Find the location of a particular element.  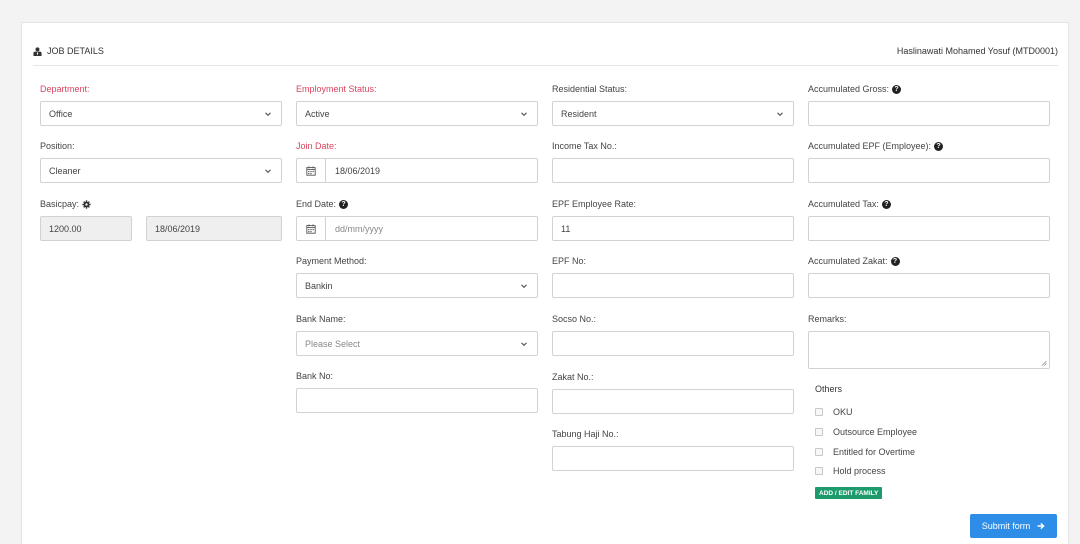

acc-epf-input is located at coordinates (929, 170).